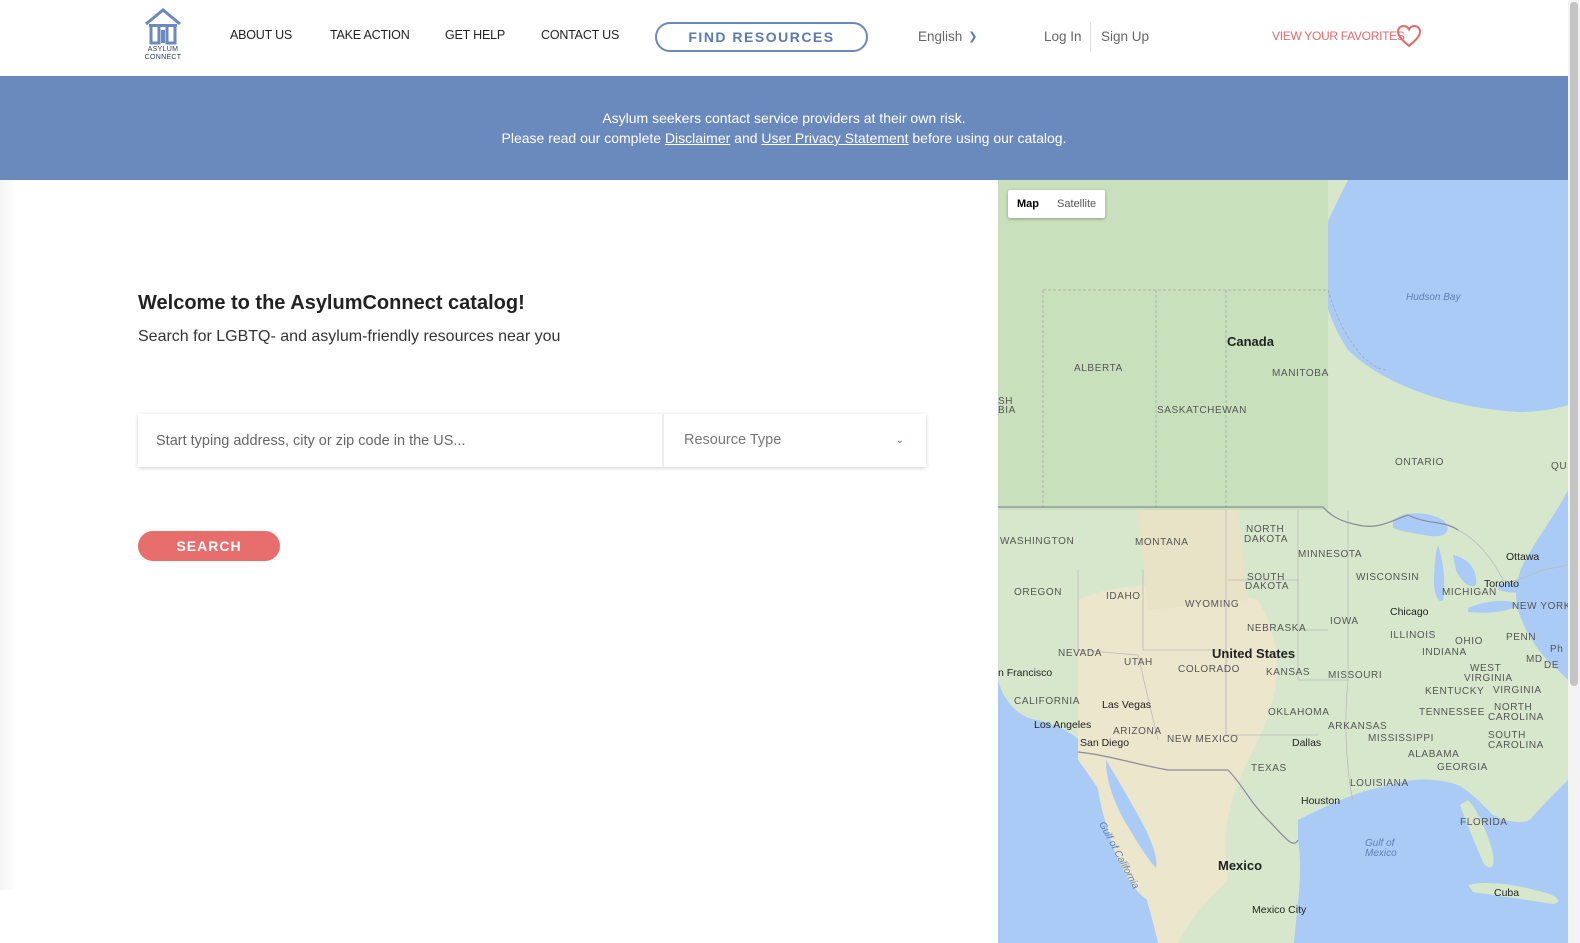 Image resolution: width=1580 pixels, height=943 pixels. Describe the element at coordinates (1127, 705) in the screenshot. I see `map-label: Las Vegas` at that location.